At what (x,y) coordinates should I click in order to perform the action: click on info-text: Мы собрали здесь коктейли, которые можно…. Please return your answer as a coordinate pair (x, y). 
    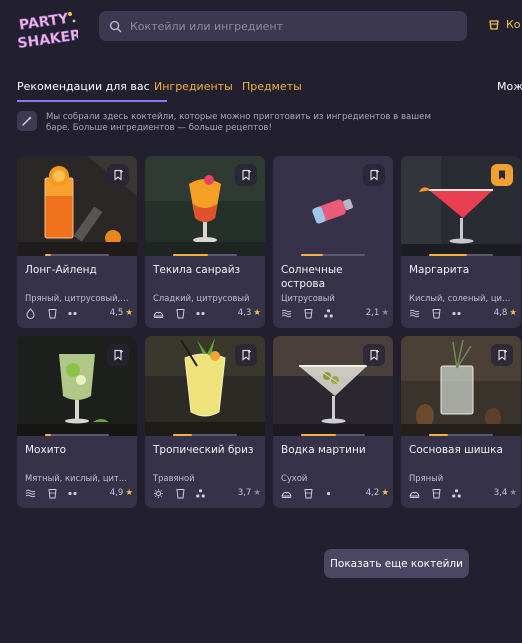
    Looking at the image, I should click on (238, 122).